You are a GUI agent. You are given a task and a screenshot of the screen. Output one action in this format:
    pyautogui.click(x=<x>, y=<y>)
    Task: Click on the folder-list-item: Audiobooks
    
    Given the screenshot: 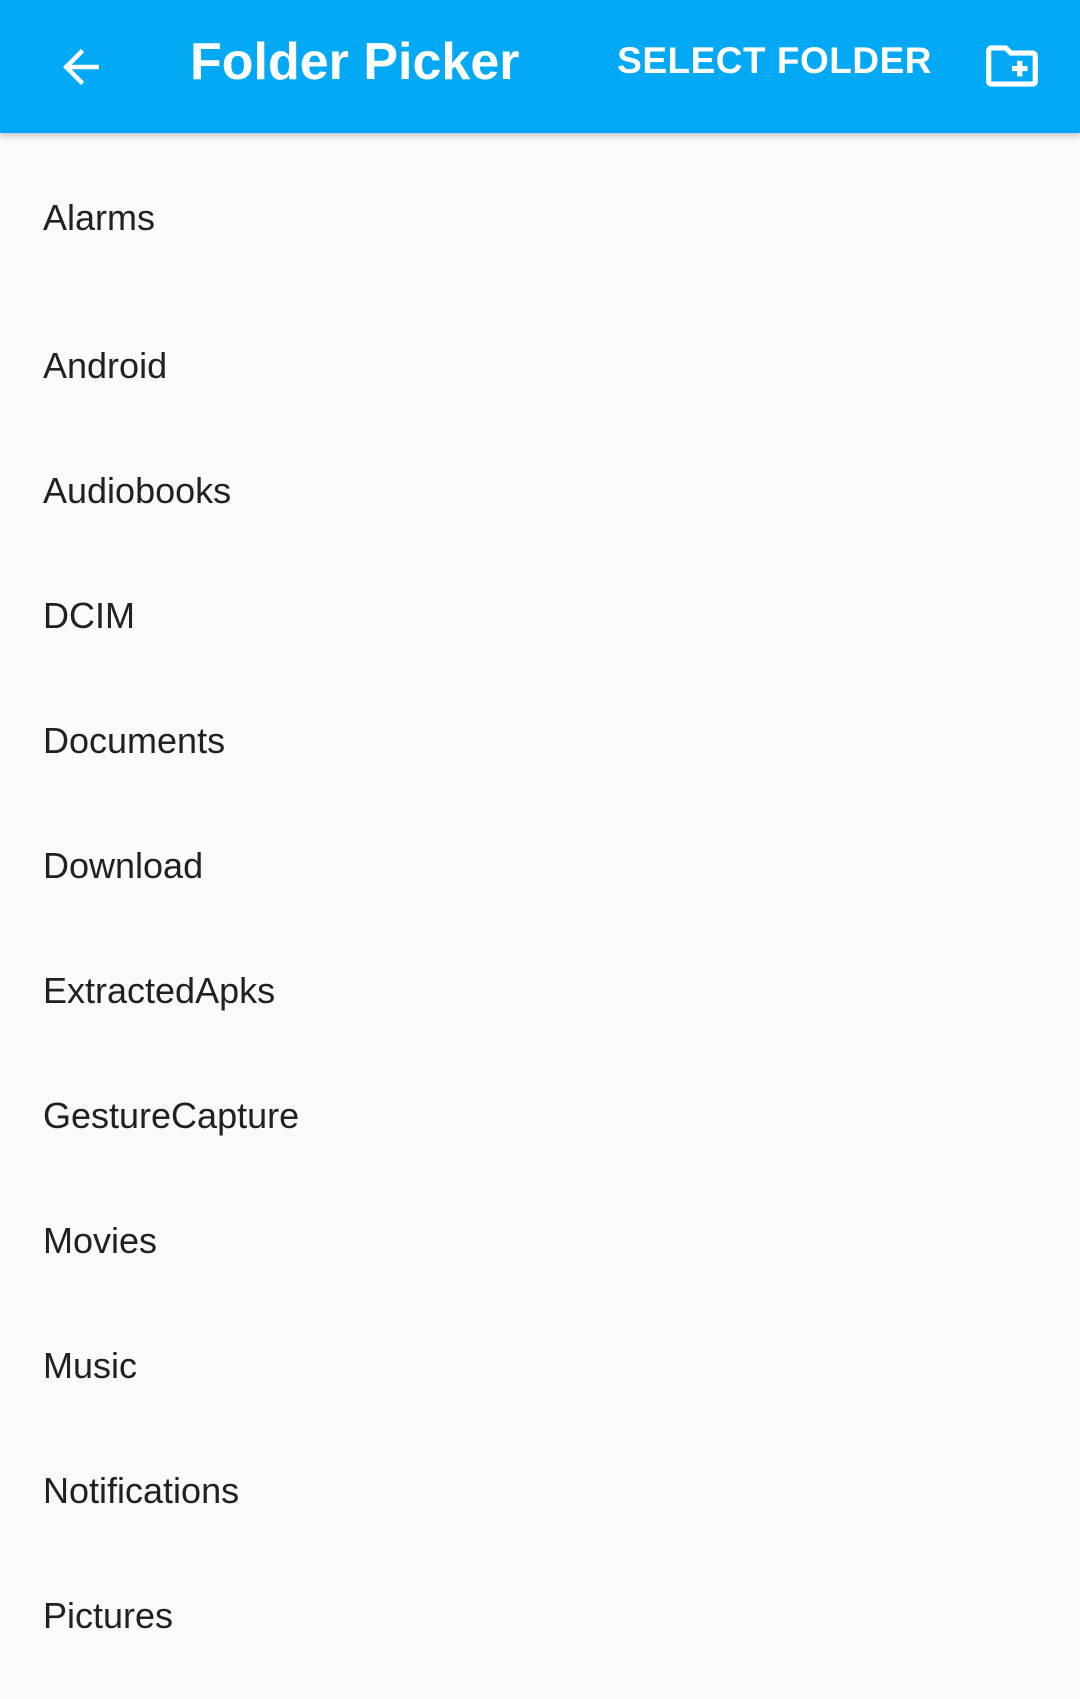 What is the action you would take?
    pyautogui.click(x=540, y=490)
    